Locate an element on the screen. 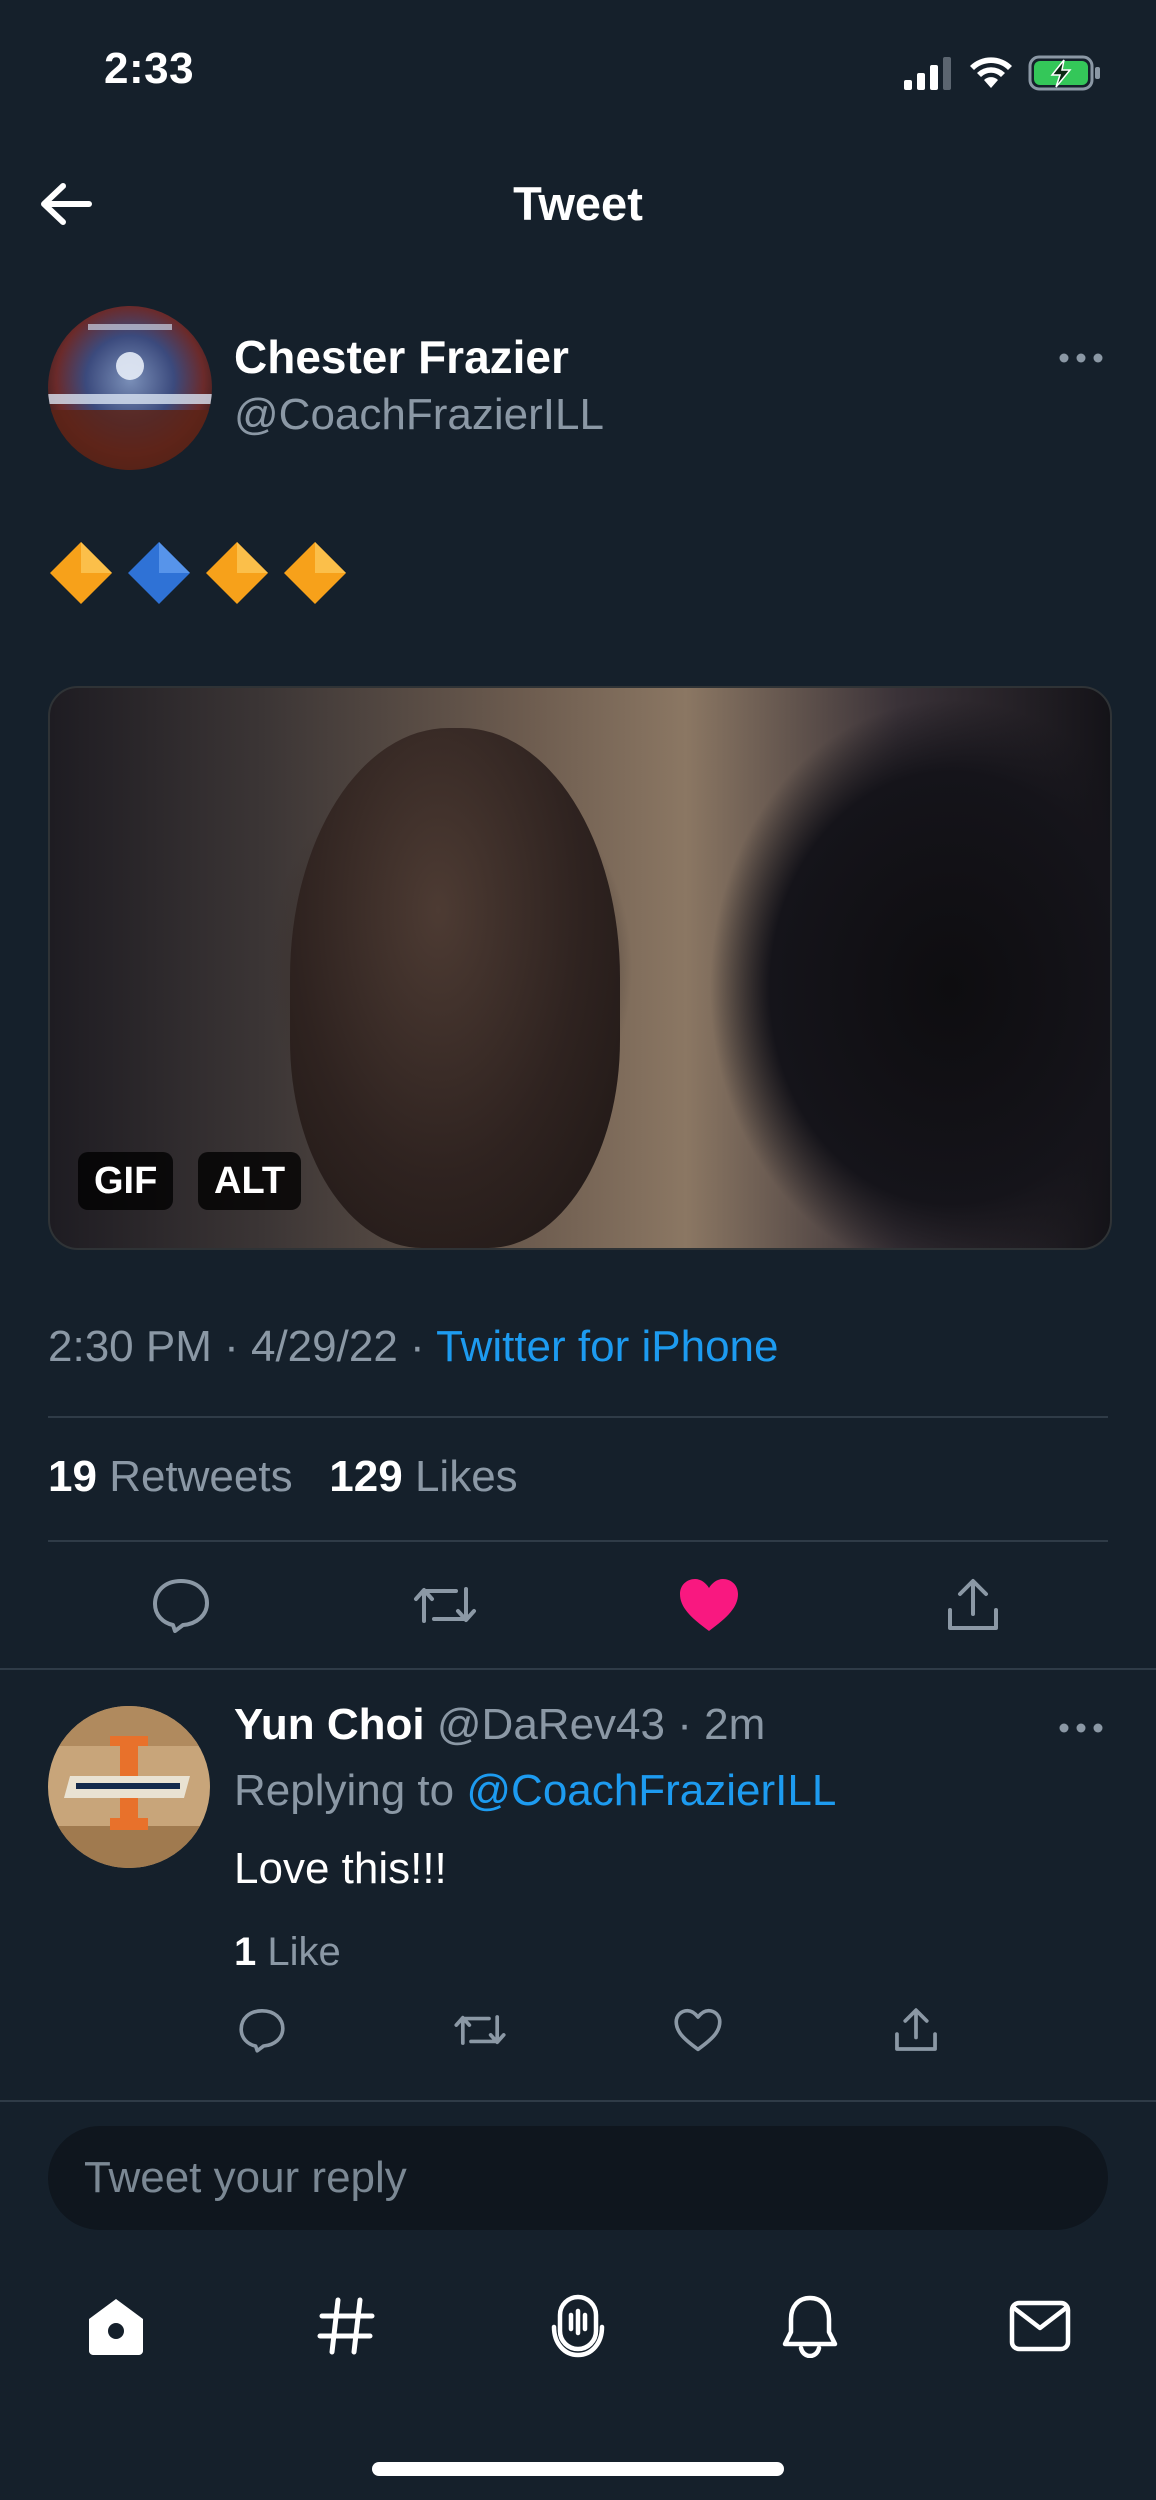  tab-spaces is located at coordinates (578, 2326).